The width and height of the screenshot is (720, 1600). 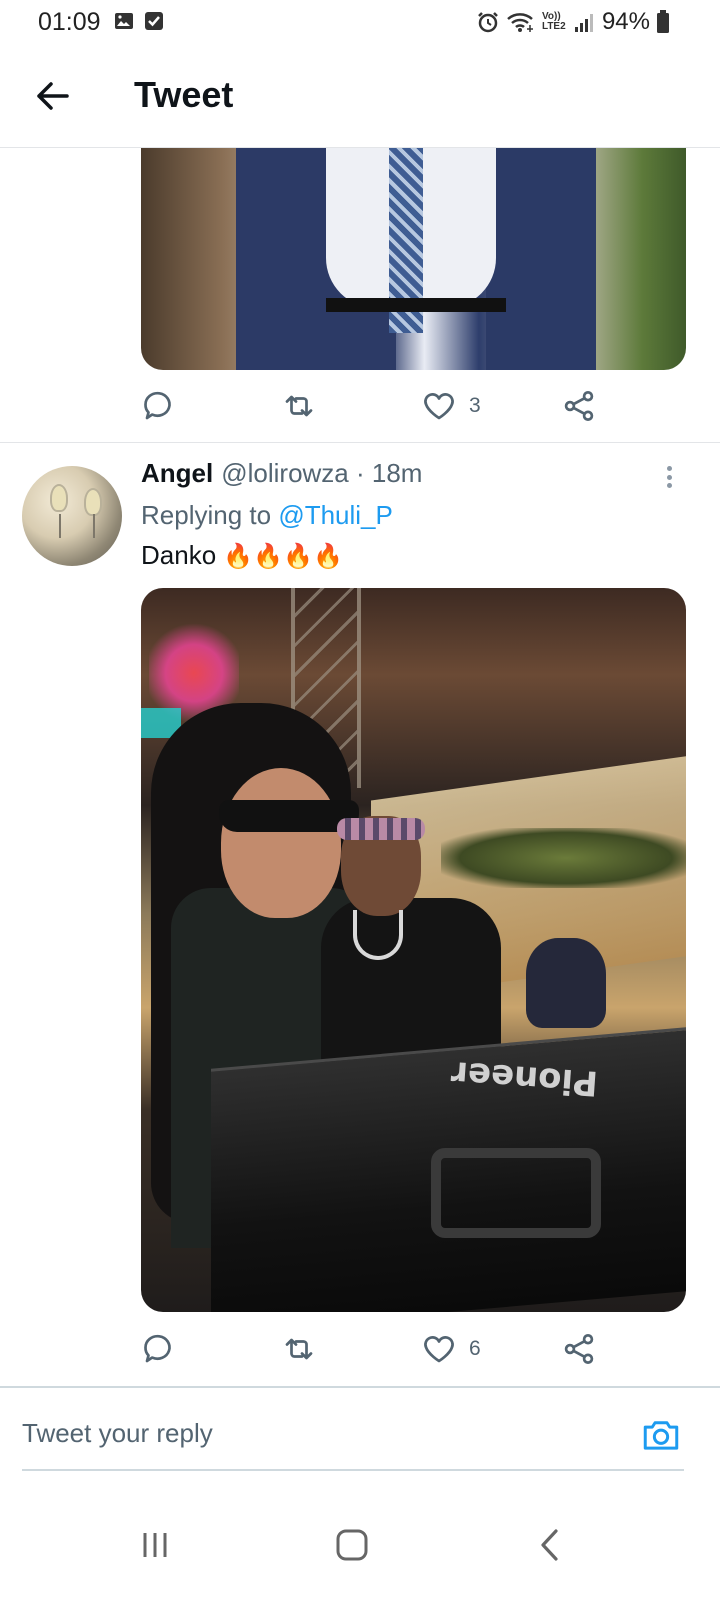 What do you see at coordinates (376, 406) in the screenshot?
I see `previous-tweet-actions: 3` at bounding box center [376, 406].